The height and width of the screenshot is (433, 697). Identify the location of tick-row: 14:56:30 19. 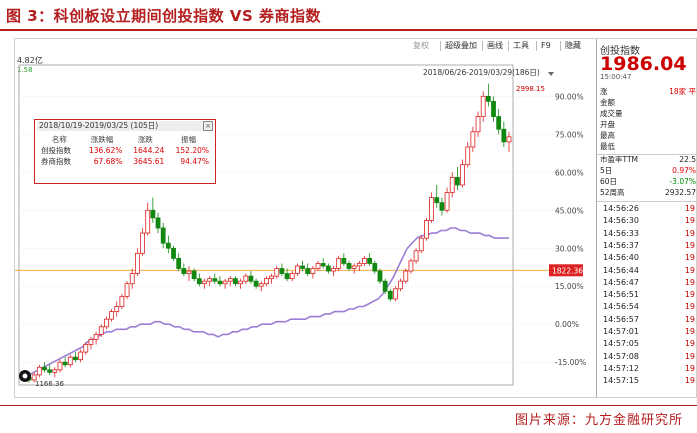
(649, 221).